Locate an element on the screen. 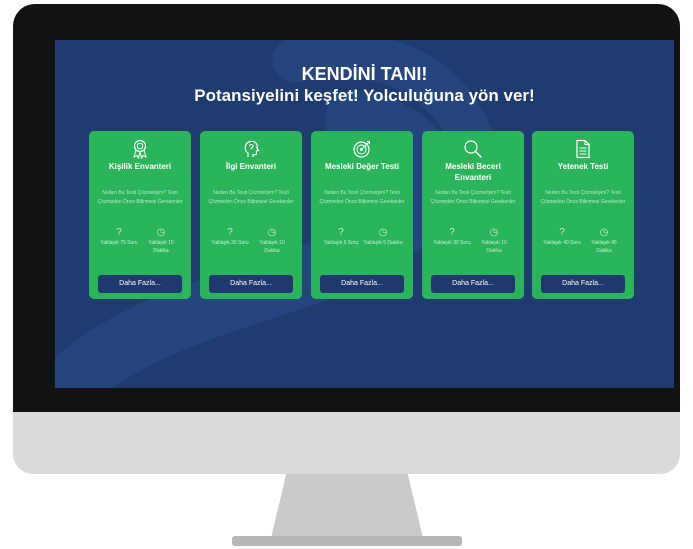 The width and height of the screenshot is (693, 549). award-medal-icon is located at coordinates (140, 149).